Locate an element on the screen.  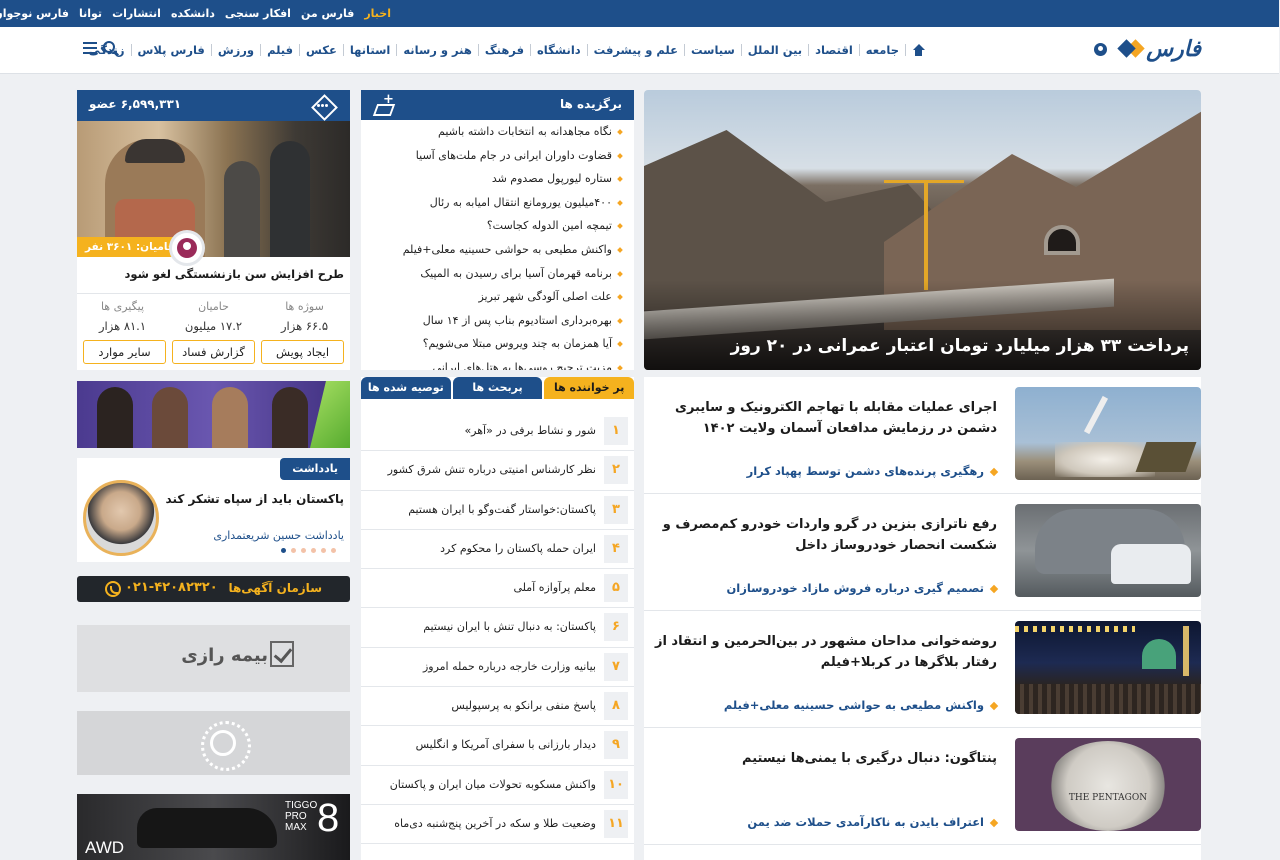
tab-most-discussed: پربحث ها is located at coordinates (498, 388).